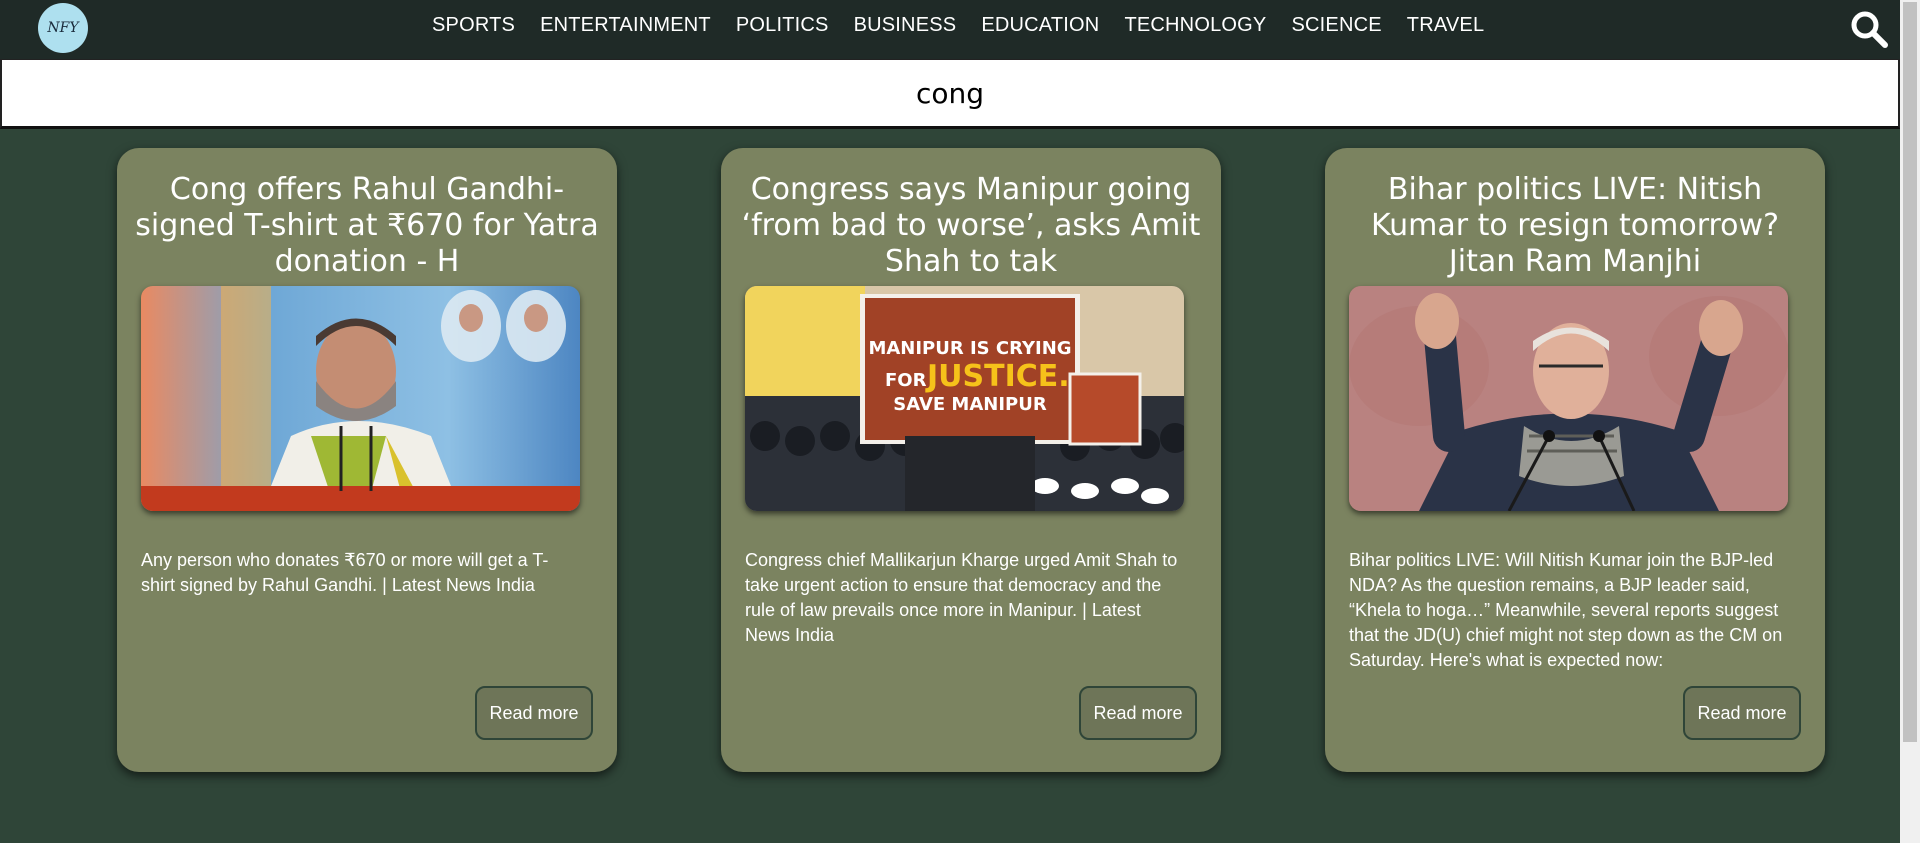 The image size is (1920, 843). Describe the element at coordinates (1446, 25) in the screenshot. I see `nav-travel: TRAVEL` at that location.